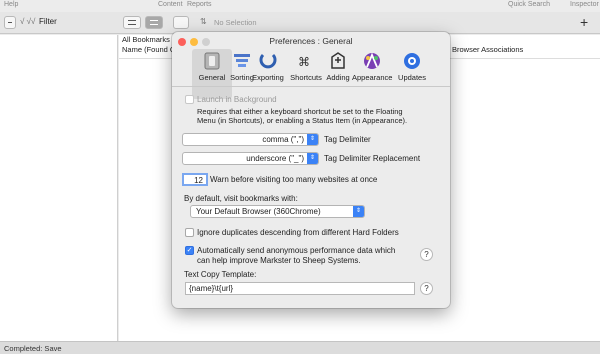 Image resolution: width=600 pixels, height=354 pixels. I want to click on dialog-title: Preferences : General, so click(311, 41).